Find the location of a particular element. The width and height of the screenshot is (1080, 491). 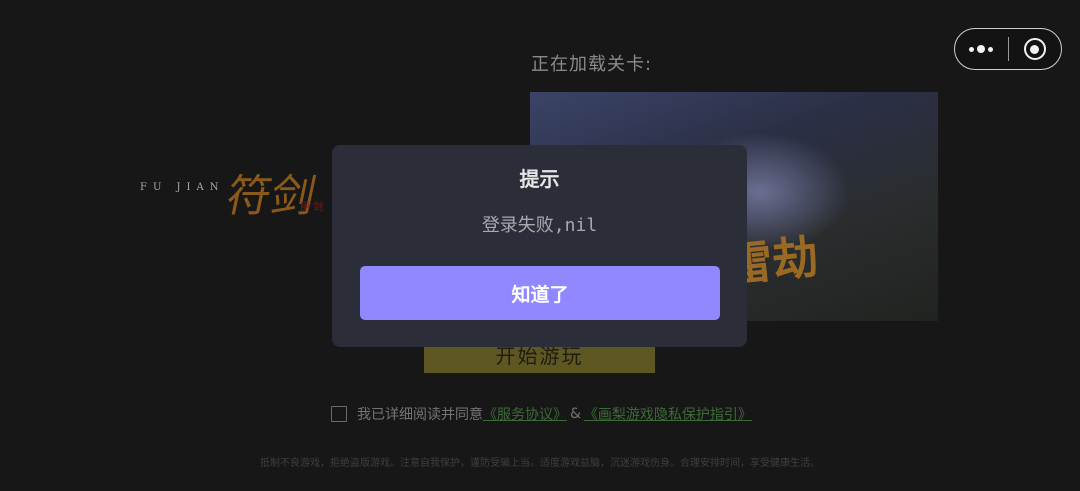

dialog-message: 登录失败,nil is located at coordinates (539, 225).